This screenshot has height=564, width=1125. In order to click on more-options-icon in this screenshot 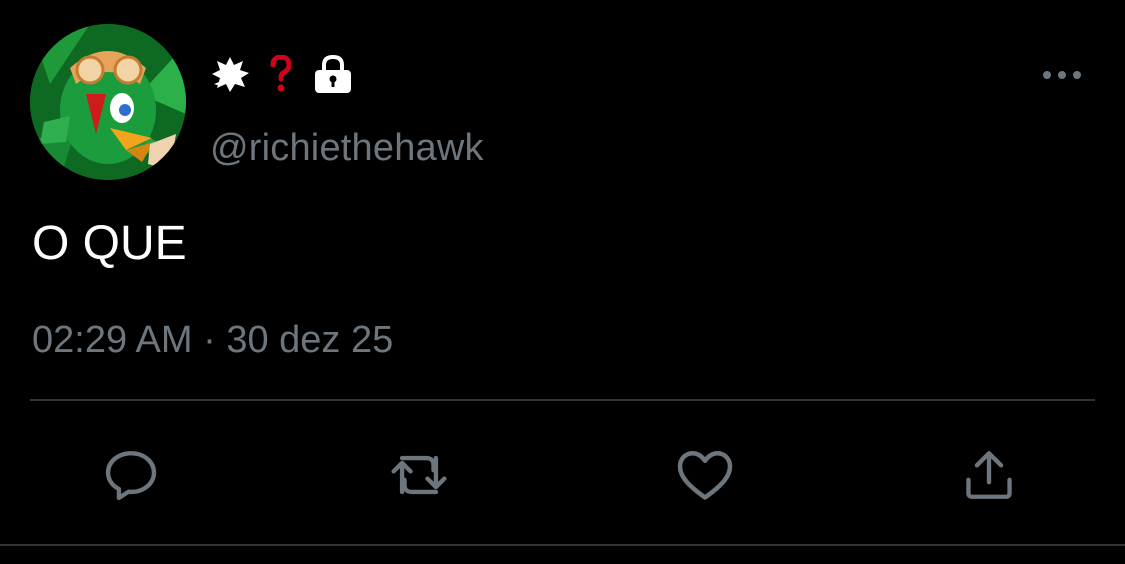, I will do `click(1062, 75)`.